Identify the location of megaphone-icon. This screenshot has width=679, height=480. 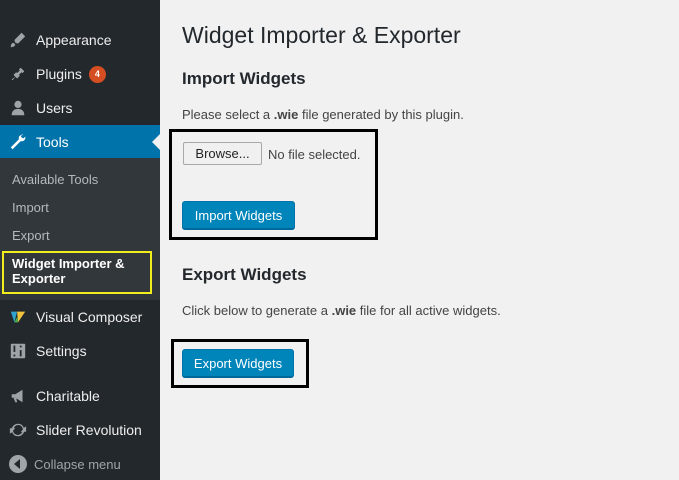
(18, 396).